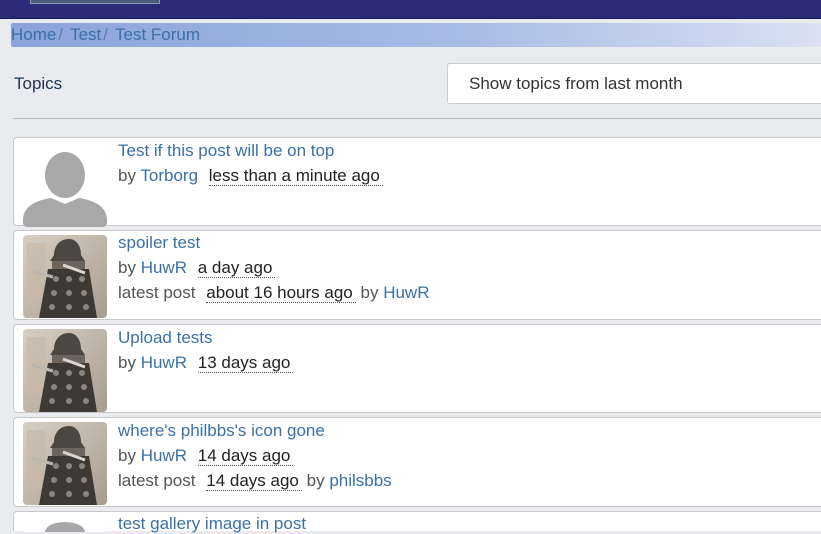  Describe the element at coordinates (212, 524) in the screenshot. I see `topic-title-link: test gallery image in post` at that location.